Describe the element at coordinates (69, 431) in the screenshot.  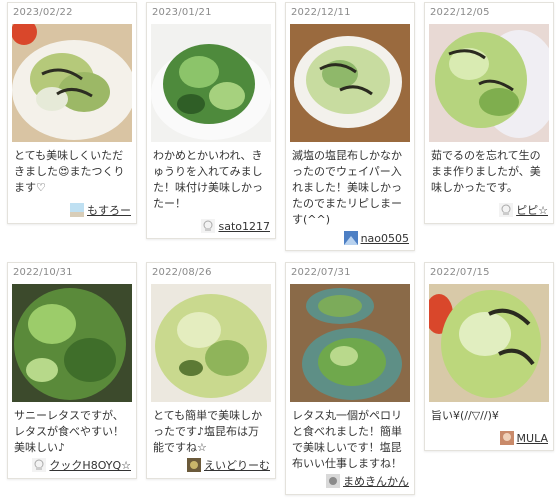
I see `report-comment: サニーレタスですが、レタスが食べやすい！美味しい♪` at that location.